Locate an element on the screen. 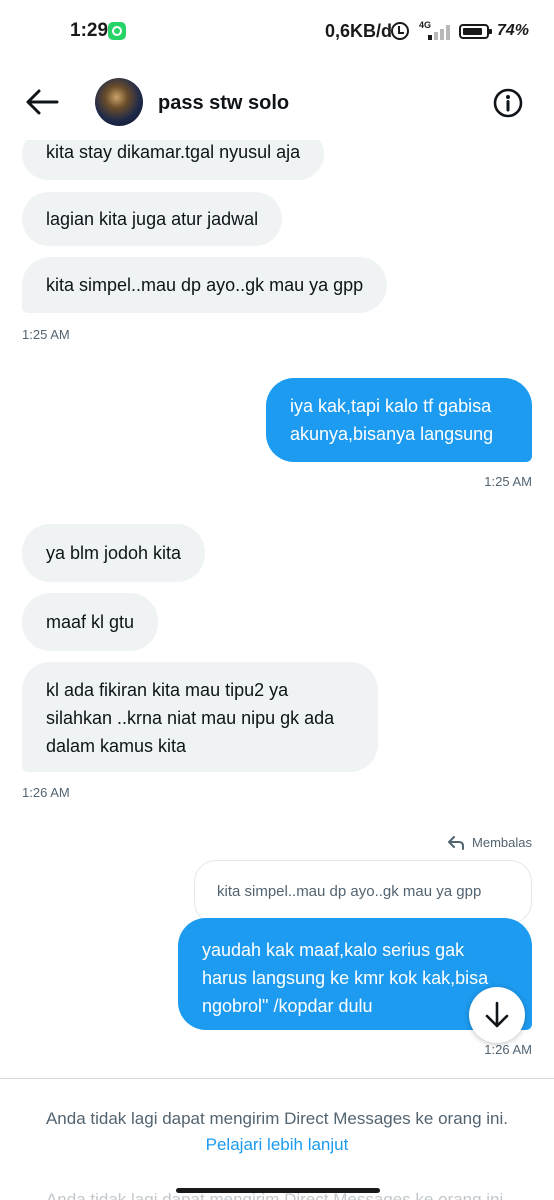 The height and width of the screenshot is (1200, 554). message-bubble-incoming: lagian kita juga atur jadwal is located at coordinates (152, 219).